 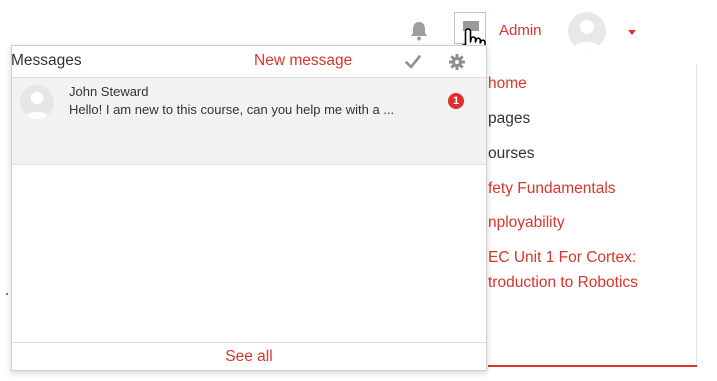 I want to click on popover-header: Messages New message, so click(x=248, y=62).